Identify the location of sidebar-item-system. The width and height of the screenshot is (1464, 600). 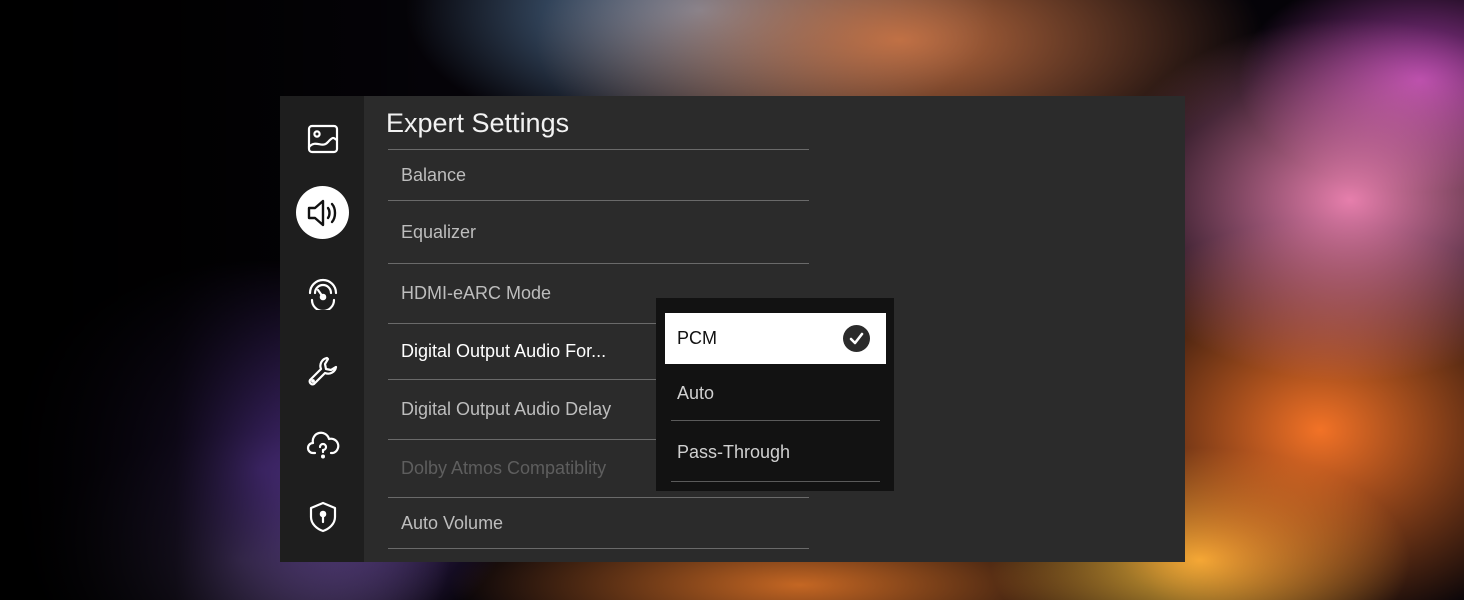
(322, 370).